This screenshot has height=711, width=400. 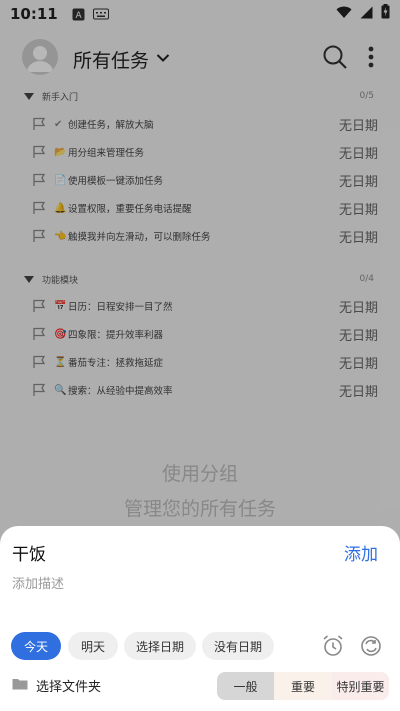 I want to click on folder-icon, so click(x=20, y=685).